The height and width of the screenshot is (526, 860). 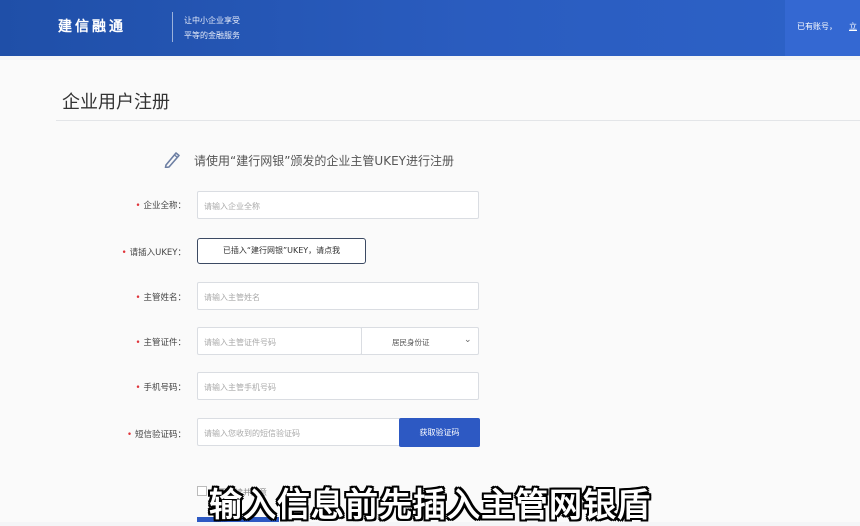 I want to click on manager-id-placeholder: 请输入主管证件号码, so click(x=240, y=342).